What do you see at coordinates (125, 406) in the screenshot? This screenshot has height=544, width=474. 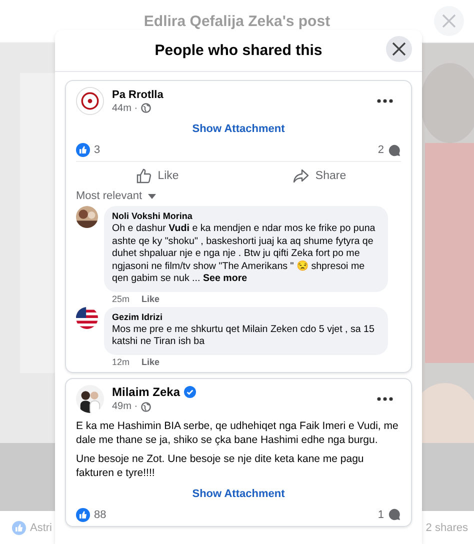 I see `post-time: 49m ·` at bounding box center [125, 406].